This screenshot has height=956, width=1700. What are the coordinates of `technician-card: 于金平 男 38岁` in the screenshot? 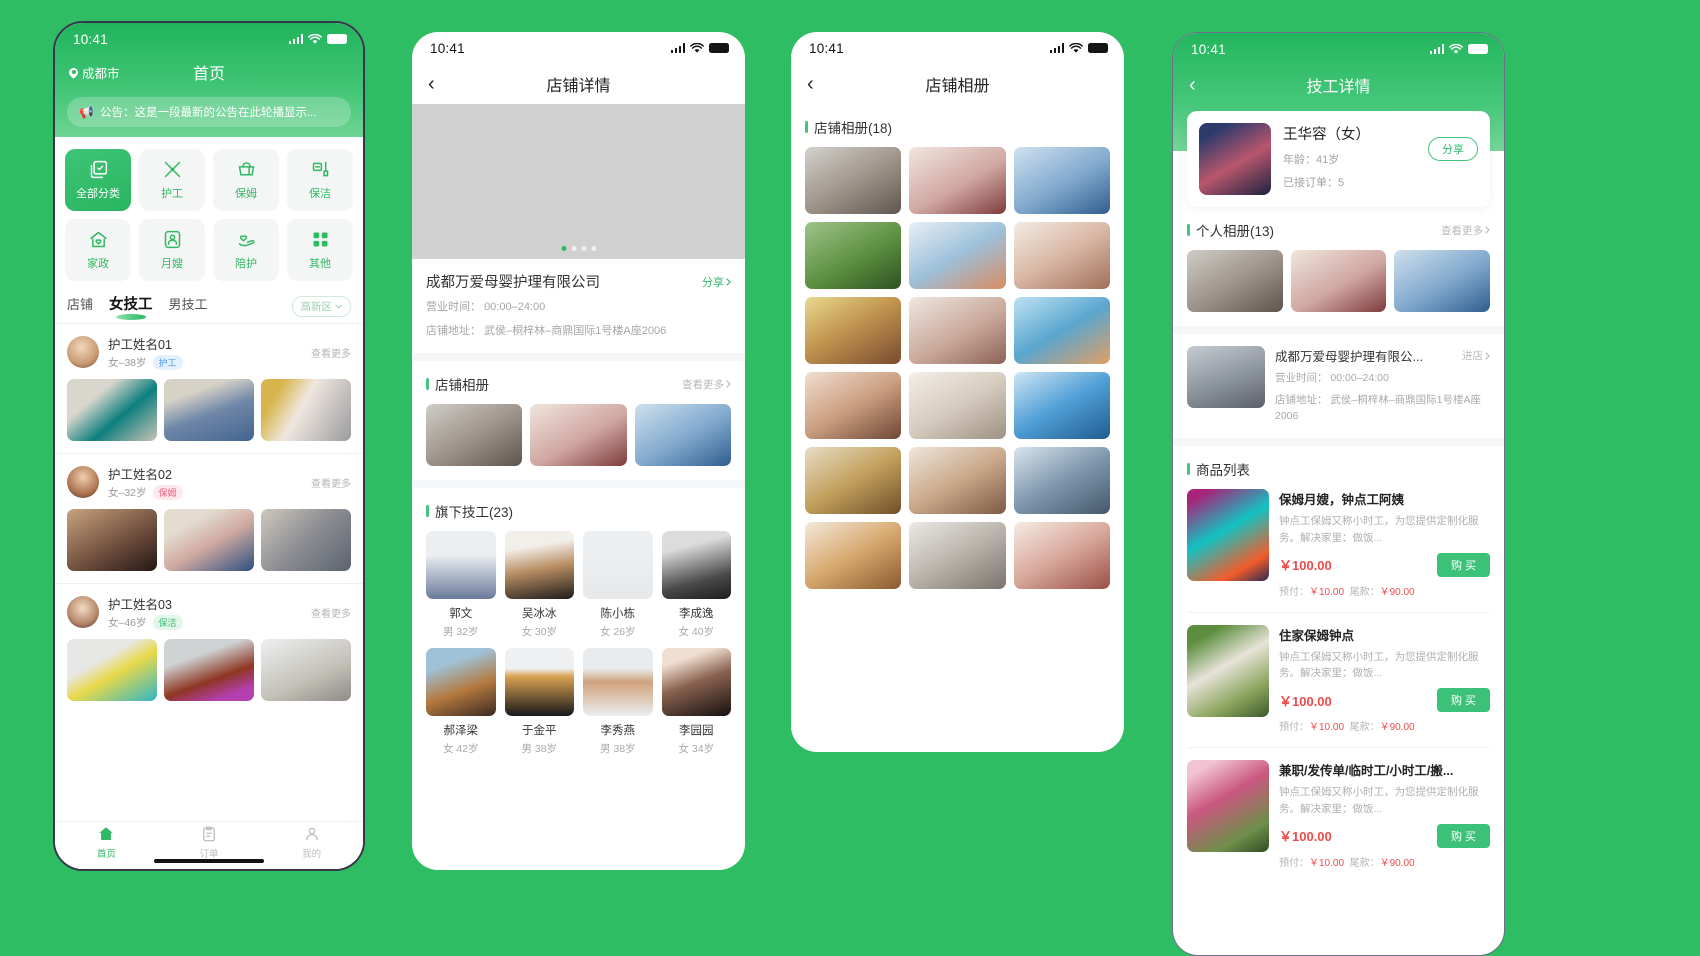 It's located at (539, 702).